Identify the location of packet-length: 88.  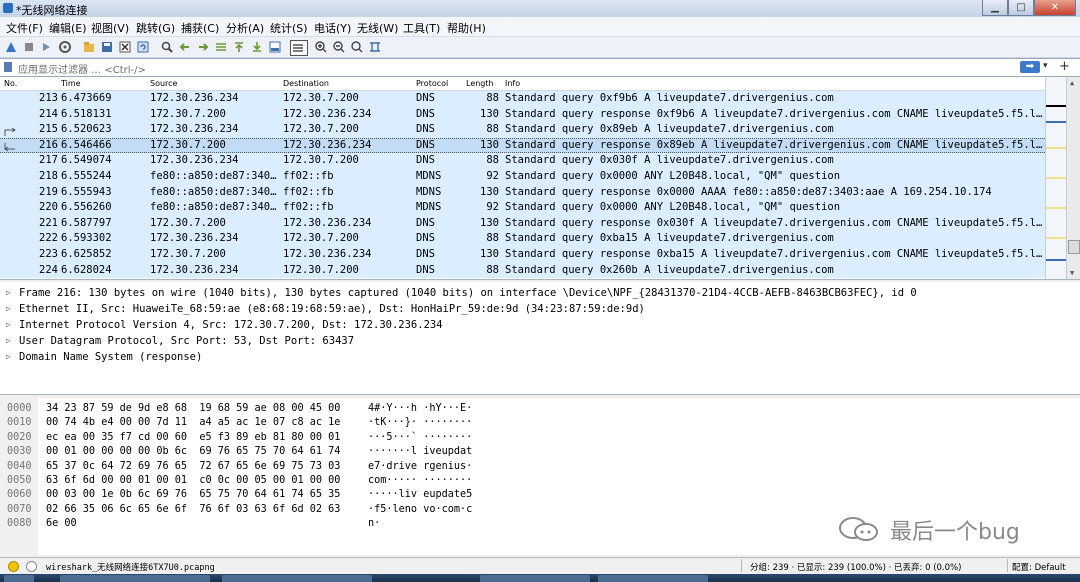
(492, 160).